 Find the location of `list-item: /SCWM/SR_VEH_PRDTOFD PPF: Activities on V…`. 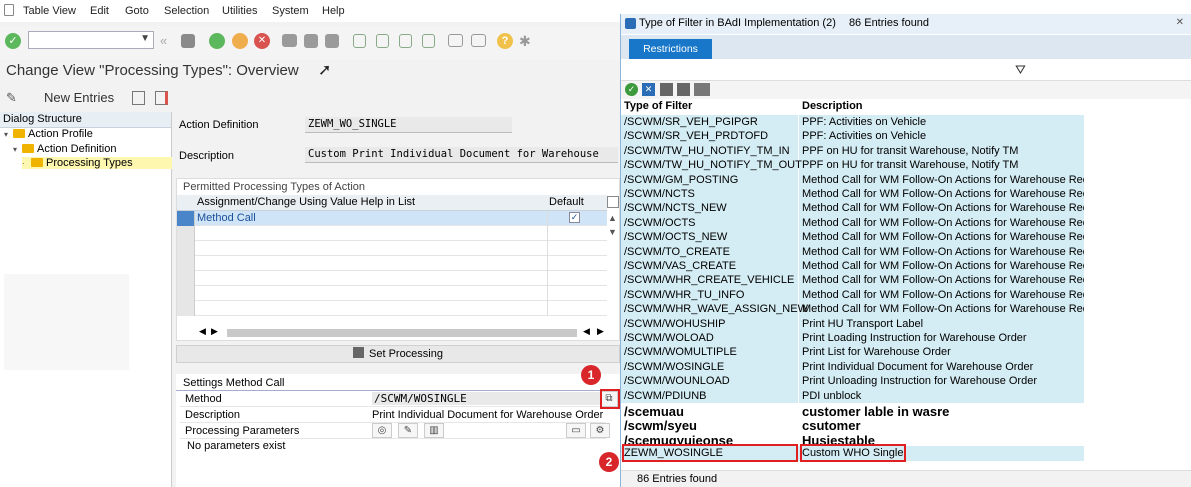

list-item: /SCWM/SR_VEH_PRDTOFD PPF: Activities on V… is located at coordinates (852, 136).